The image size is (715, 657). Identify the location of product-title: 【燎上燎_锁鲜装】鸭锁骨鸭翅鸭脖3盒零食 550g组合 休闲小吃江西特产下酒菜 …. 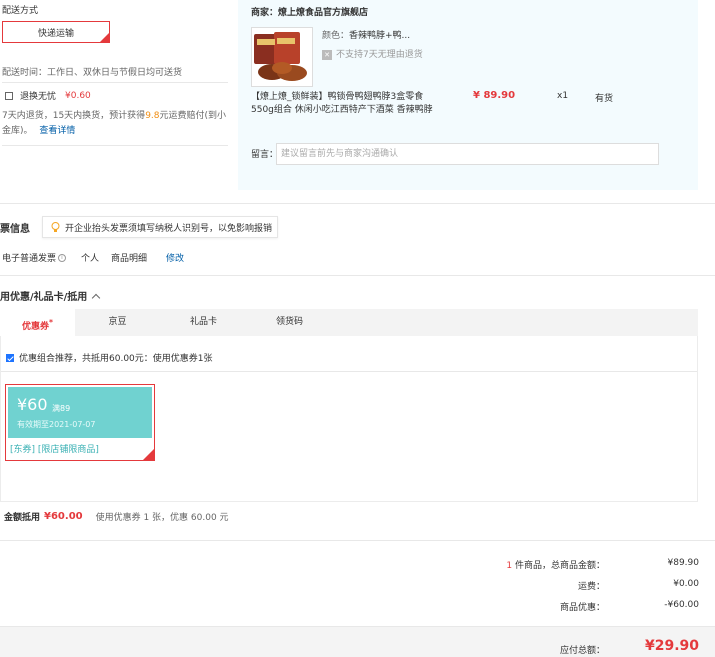
(342, 104).